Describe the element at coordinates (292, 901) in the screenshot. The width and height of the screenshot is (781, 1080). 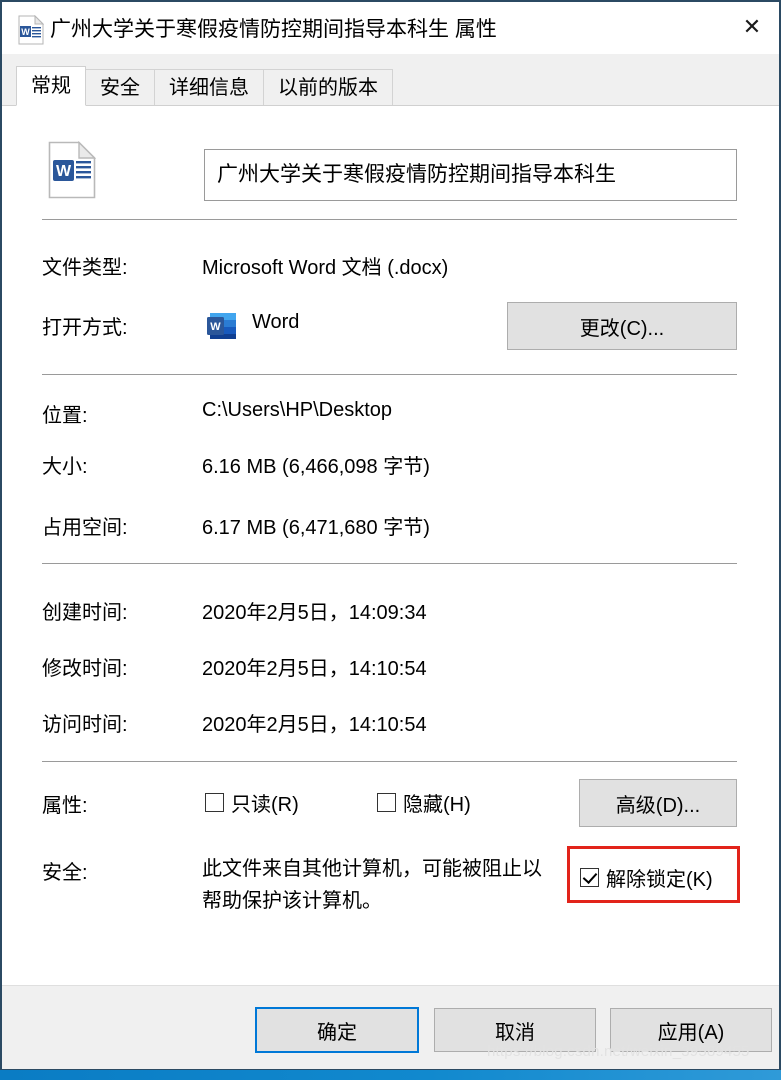
I see `security-text-line2: 帮助保护该计算机。` at that location.